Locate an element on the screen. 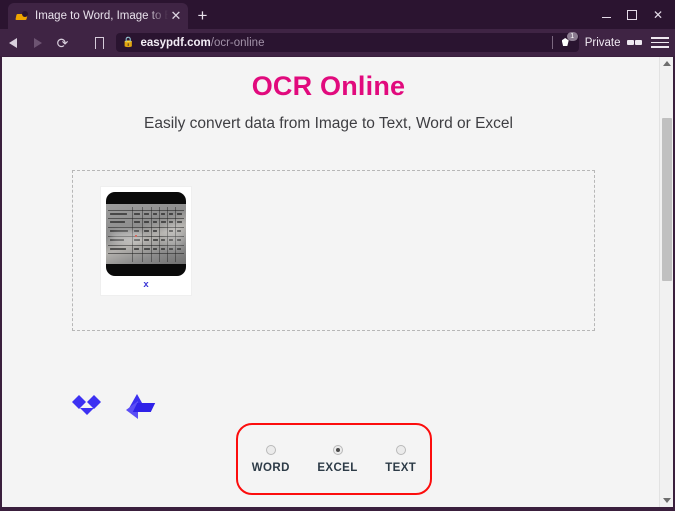 The image size is (675, 511). close-window-icon: ✕ is located at coordinates (658, 14).